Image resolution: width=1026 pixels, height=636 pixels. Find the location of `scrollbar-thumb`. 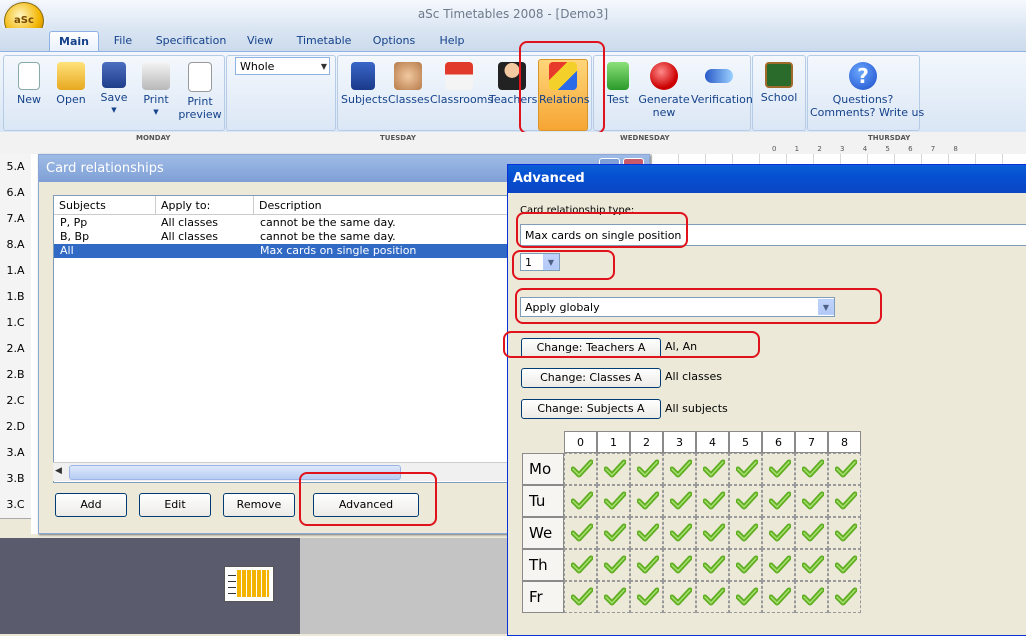

scrollbar-thumb is located at coordinates (235, 472).